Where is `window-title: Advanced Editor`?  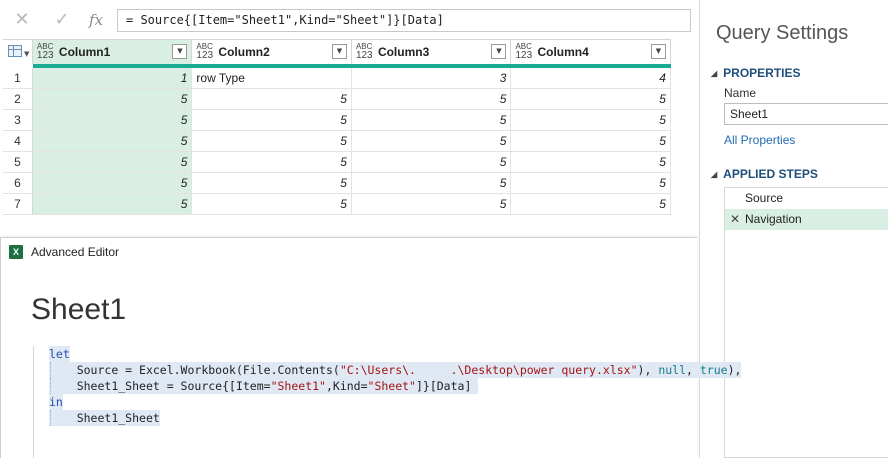
window-title: Advanced Editor is located at coordinates (75, 252).